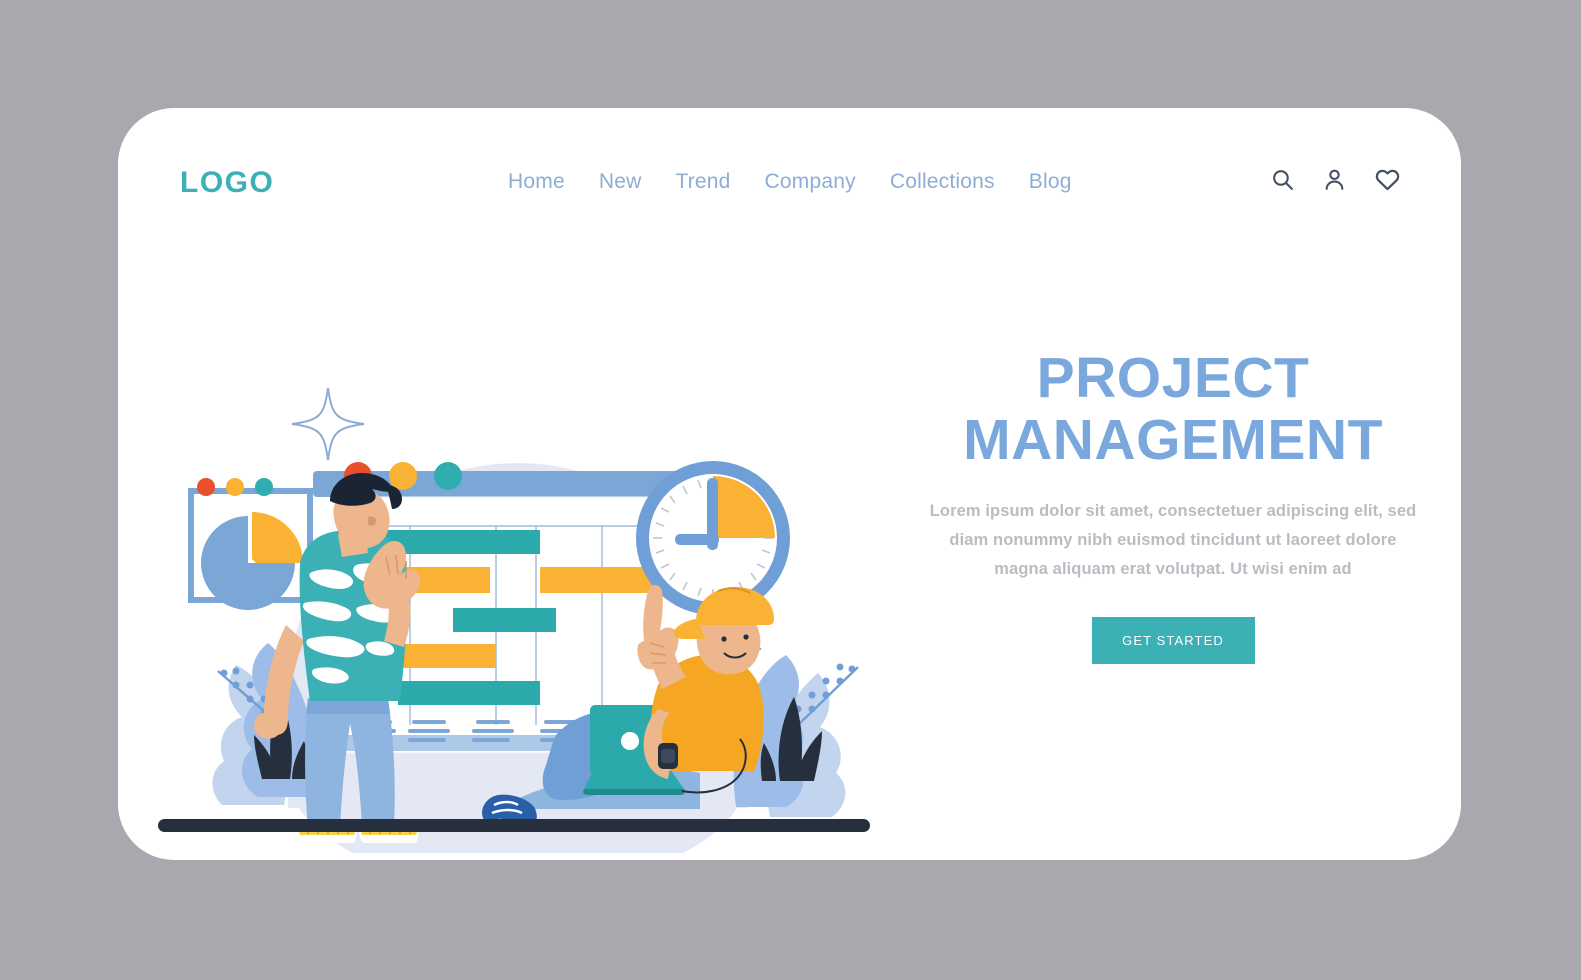 The image size is (1581, 980). What do you see at coordinates (268, 726) in the screenshot?
I see `standing-left-hand` at bounding box center [268, 726].